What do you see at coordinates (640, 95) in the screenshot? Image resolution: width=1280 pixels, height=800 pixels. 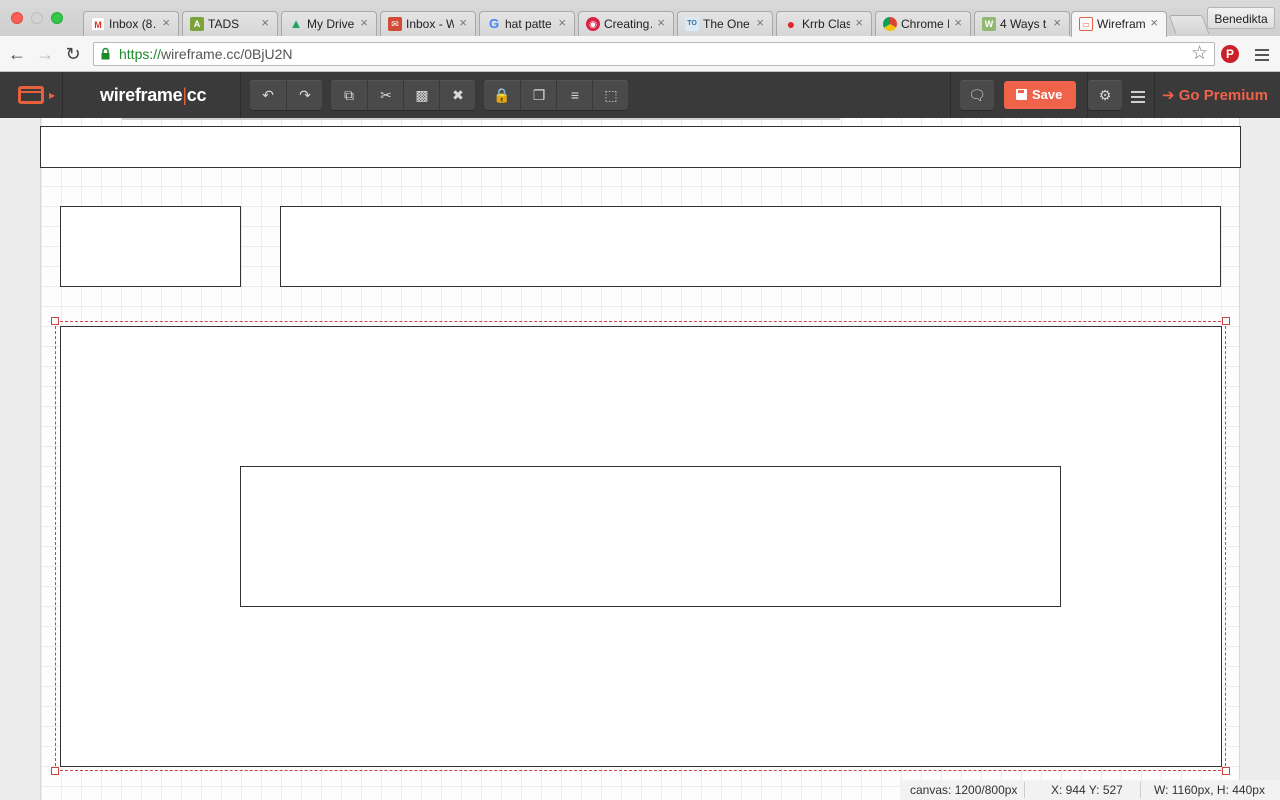 I see `app-header: ▶ wireframe|cc ↶ ↷ ⧉ ✂ ▩ ✖ 🔒 ❐ ≡ ⬚ 🗨 ⚙` at bounding box center [640, 95].